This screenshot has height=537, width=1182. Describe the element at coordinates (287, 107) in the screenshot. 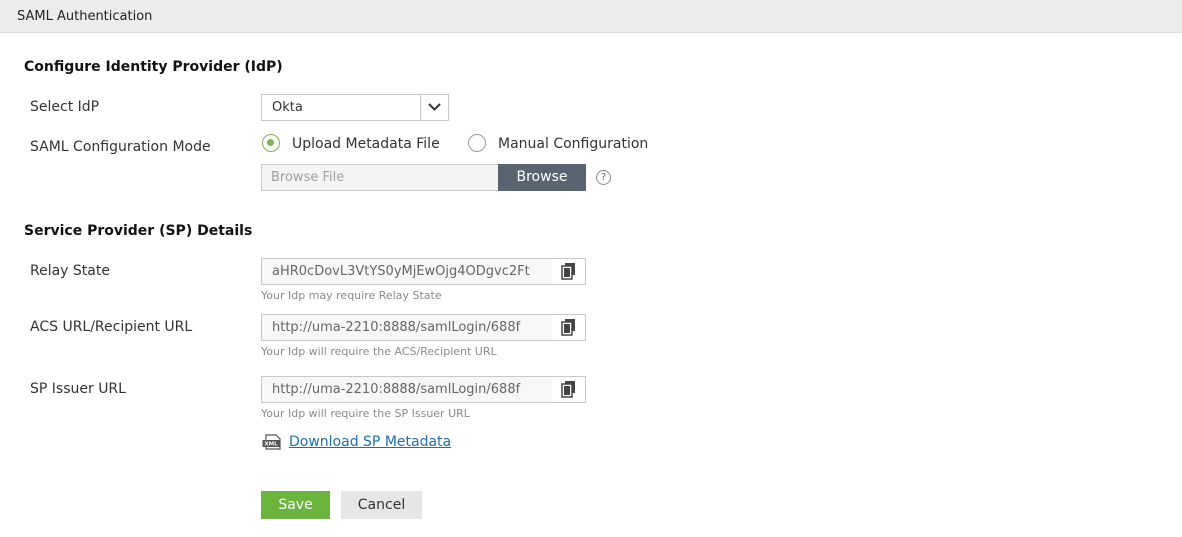

I see `select-idp-value: Okta` at that location.